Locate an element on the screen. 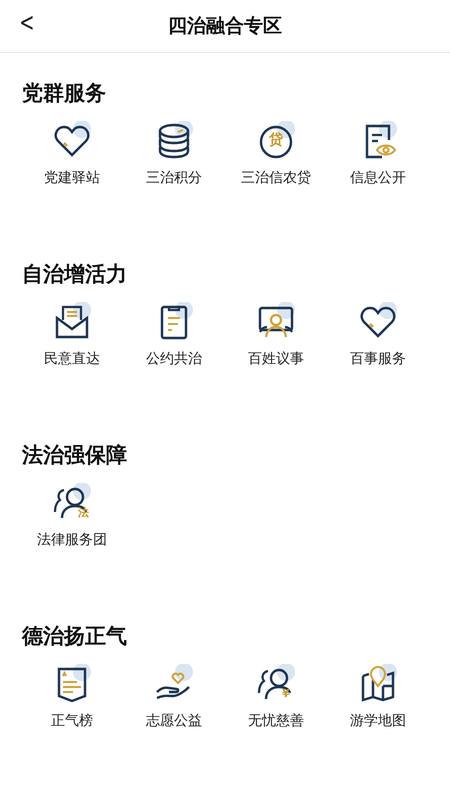 The image size is (450, 800). service-item: 志愿公益 is located at coordinates (174, 697).